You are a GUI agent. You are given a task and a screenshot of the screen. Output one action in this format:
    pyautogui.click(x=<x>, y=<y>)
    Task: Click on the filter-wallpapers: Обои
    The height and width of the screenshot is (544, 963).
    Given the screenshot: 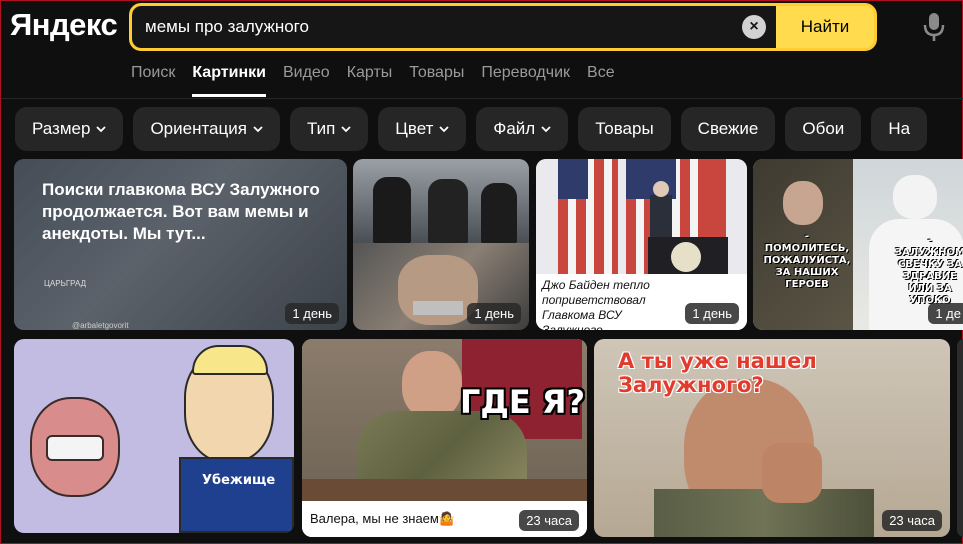 What is the action you would take?
    pyautogui.click(x=823, y=129)
    